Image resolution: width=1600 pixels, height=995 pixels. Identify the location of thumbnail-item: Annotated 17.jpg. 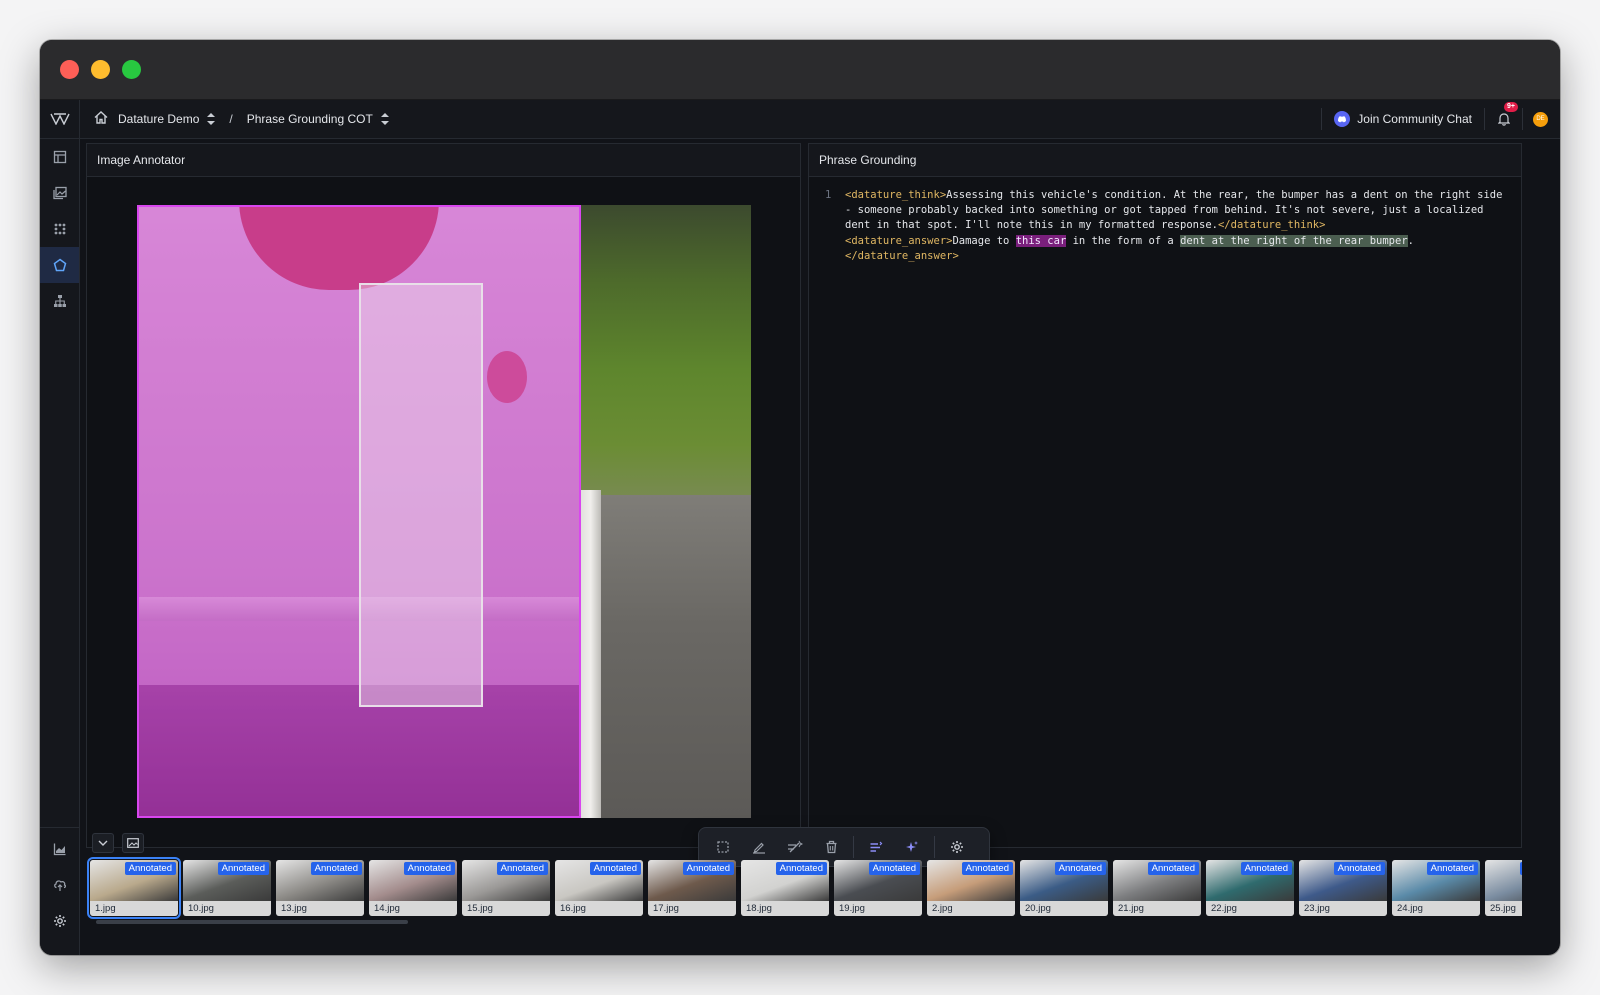
(692, 888).